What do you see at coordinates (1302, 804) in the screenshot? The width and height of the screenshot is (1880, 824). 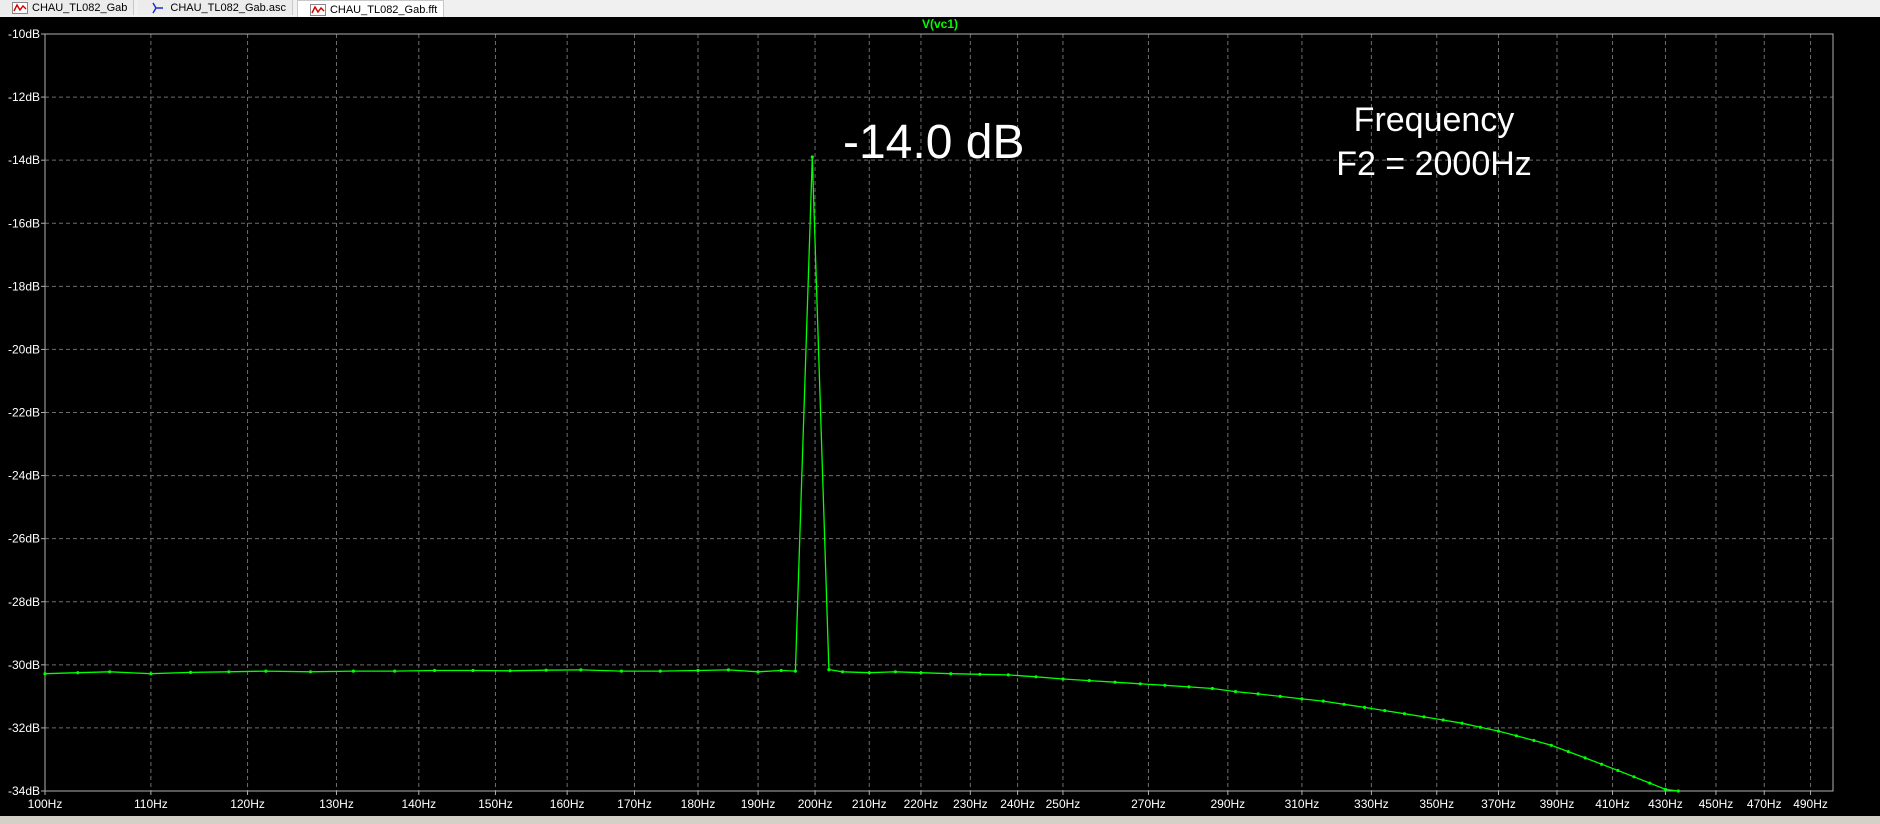 I see `x-tick-label: 310Hz` at bounding box center [1302, 804].